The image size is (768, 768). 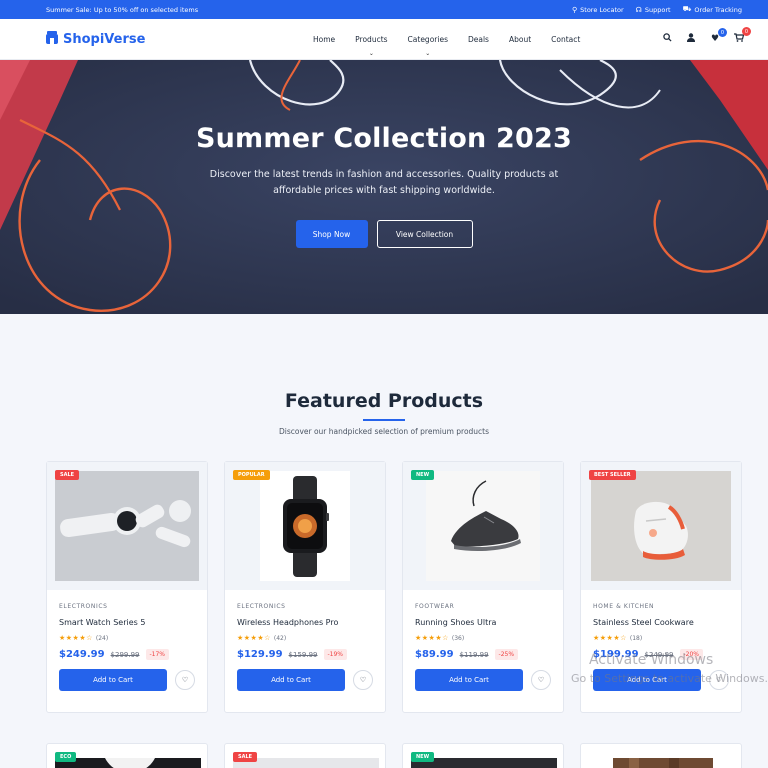 What do you see at coordinates (691, 39) in the screenshot?
I see `user-icon` at bounding box center [691, 39].